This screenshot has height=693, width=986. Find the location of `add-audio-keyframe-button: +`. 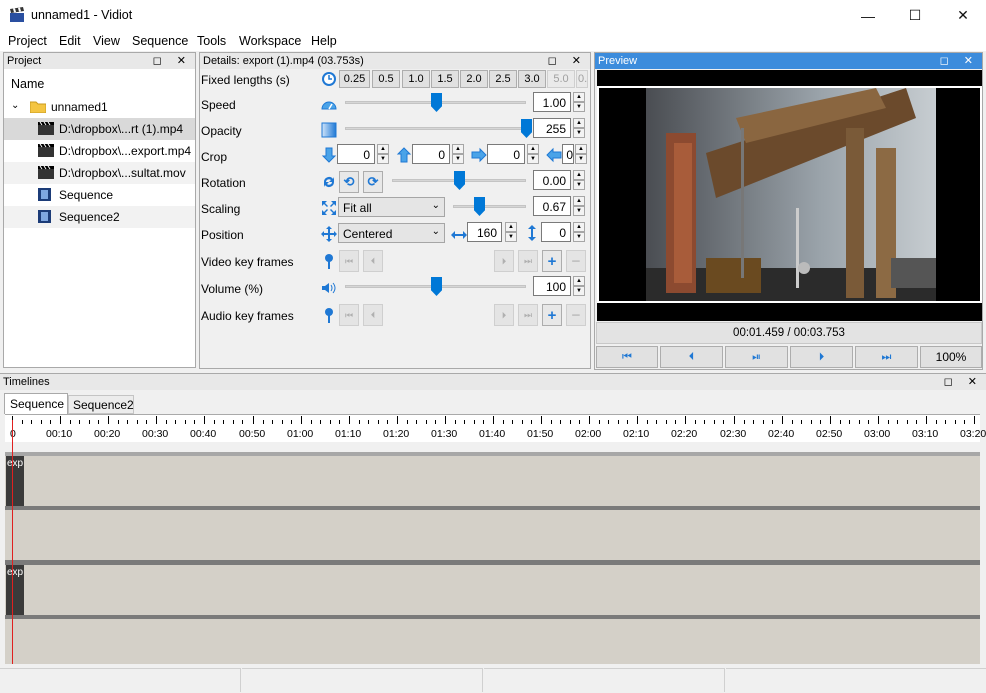

add-audio-keyframe-button: + is located at coordinates (552, 315).